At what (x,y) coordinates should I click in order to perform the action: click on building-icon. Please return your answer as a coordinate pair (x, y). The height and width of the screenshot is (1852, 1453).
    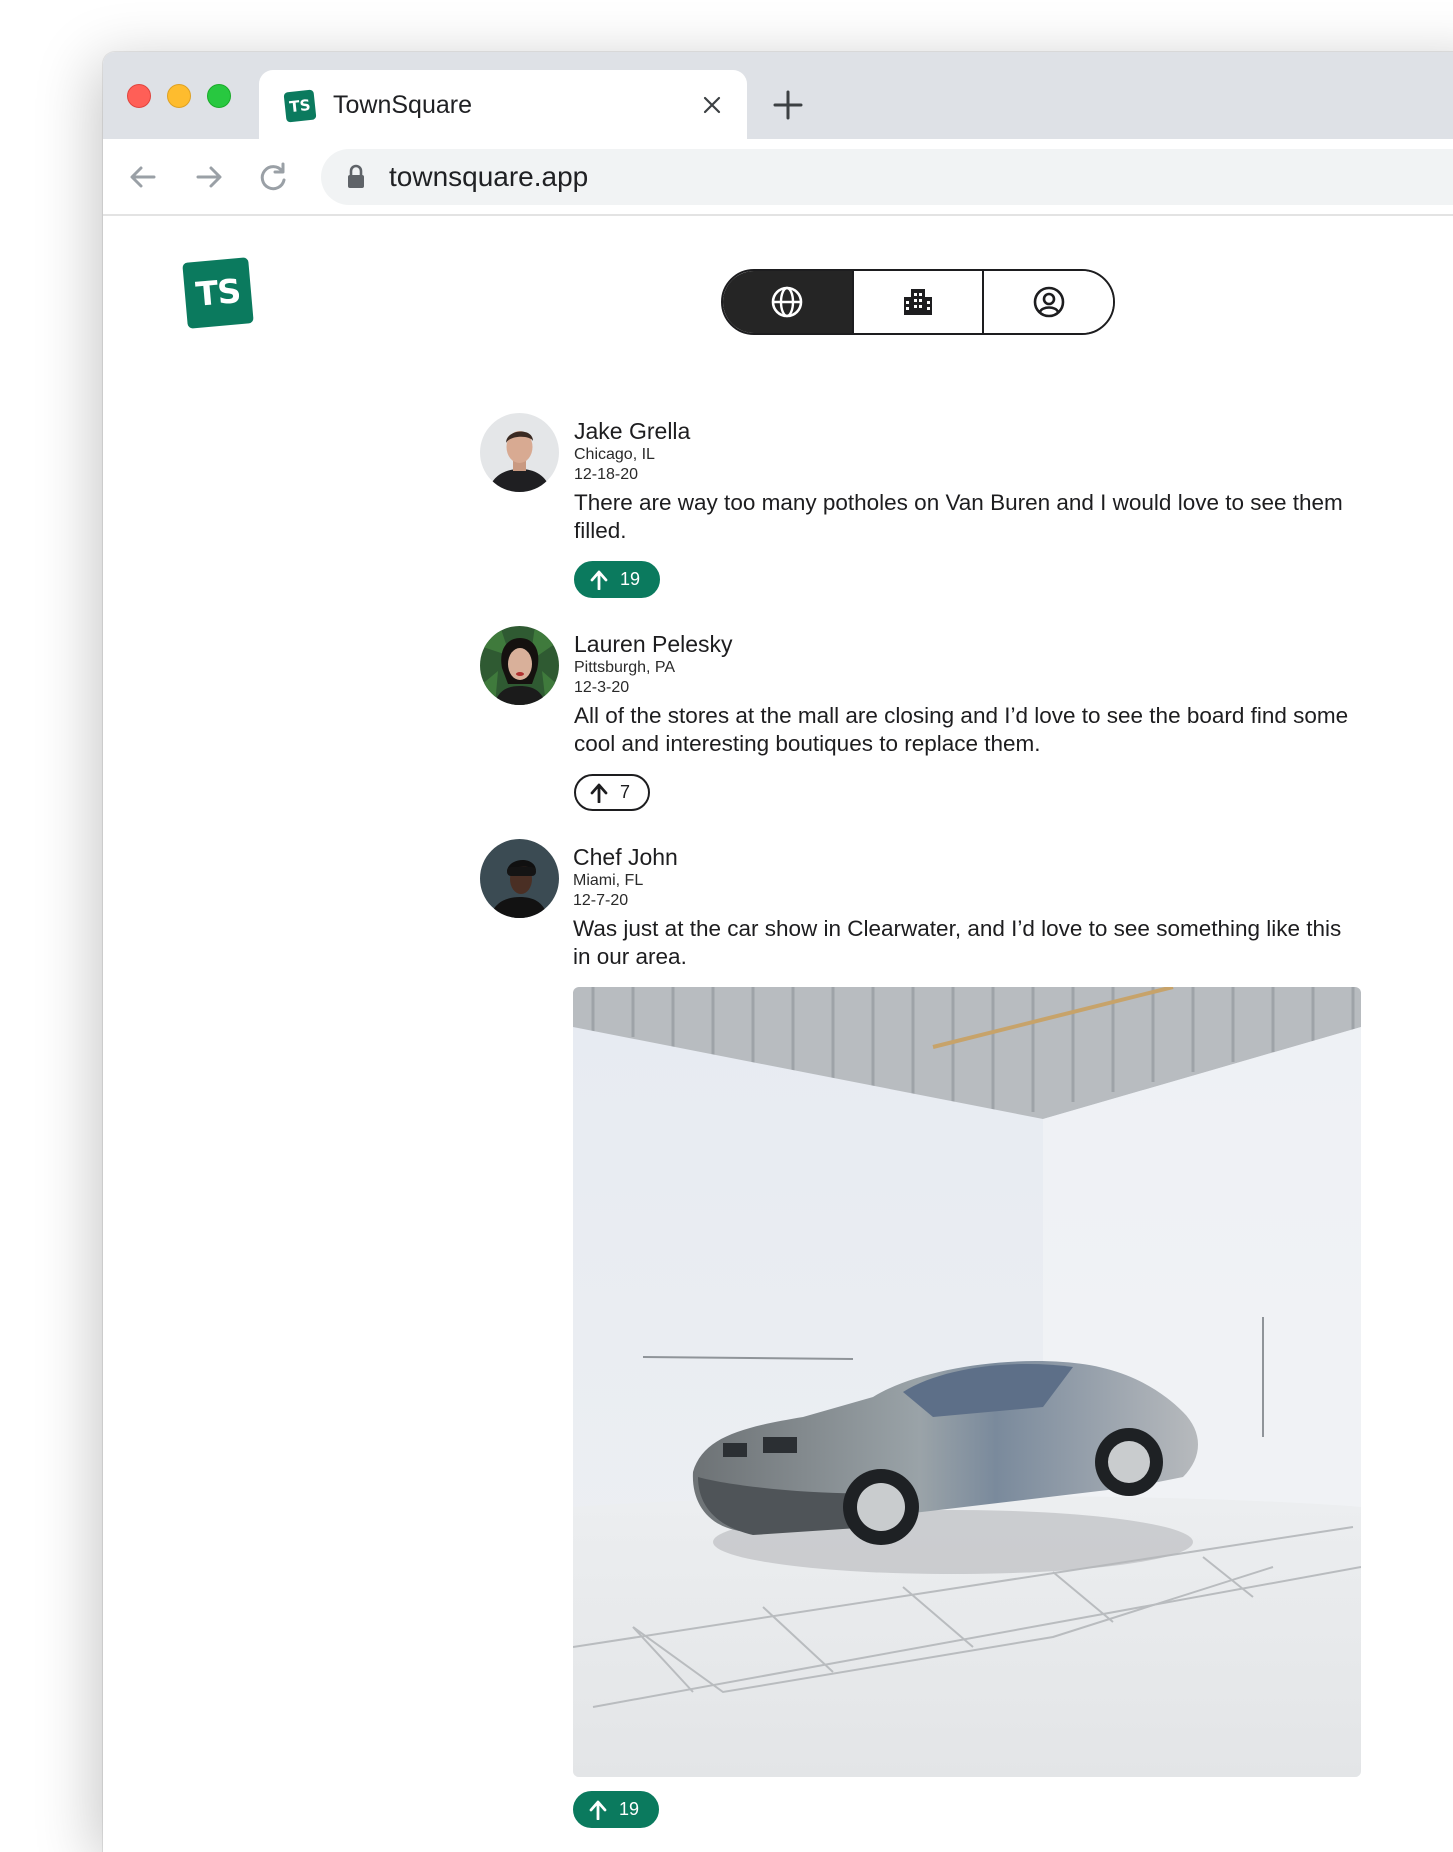
    Looking at the image, I should click on (918, 302).